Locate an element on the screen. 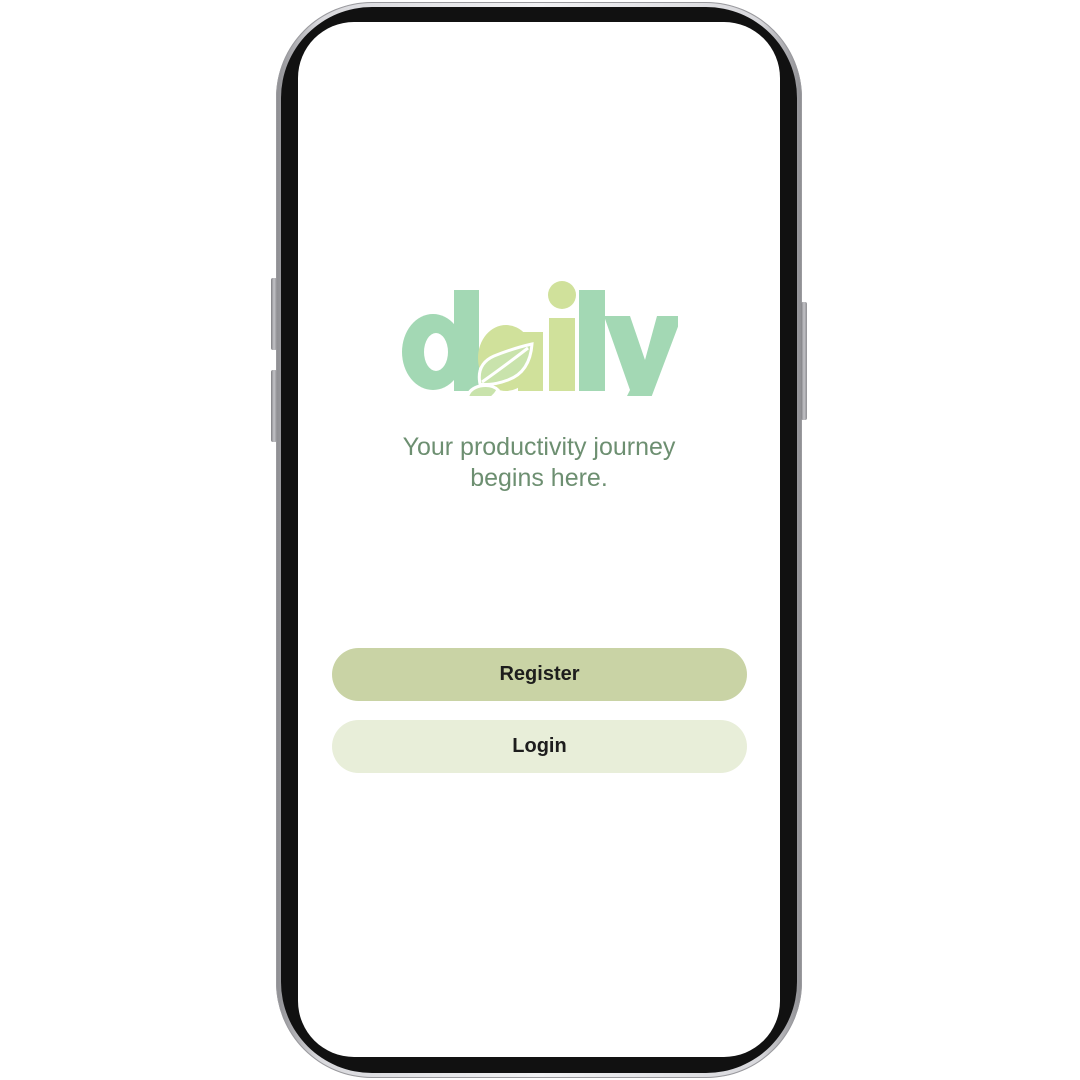 Image resolution: width=1080 pixels, height=1080 pixels. volume-down-button is located at coordinates (274, 406).